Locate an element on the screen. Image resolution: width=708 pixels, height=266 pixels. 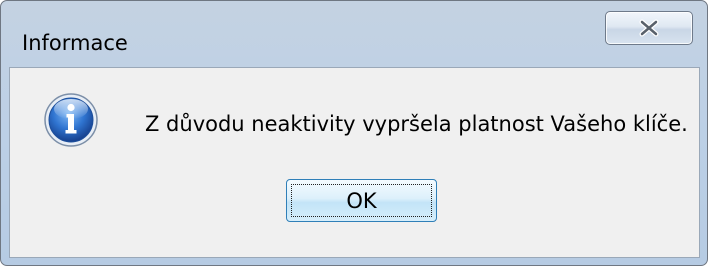
dialog-title: Informace is located at coordinates (75, 43).